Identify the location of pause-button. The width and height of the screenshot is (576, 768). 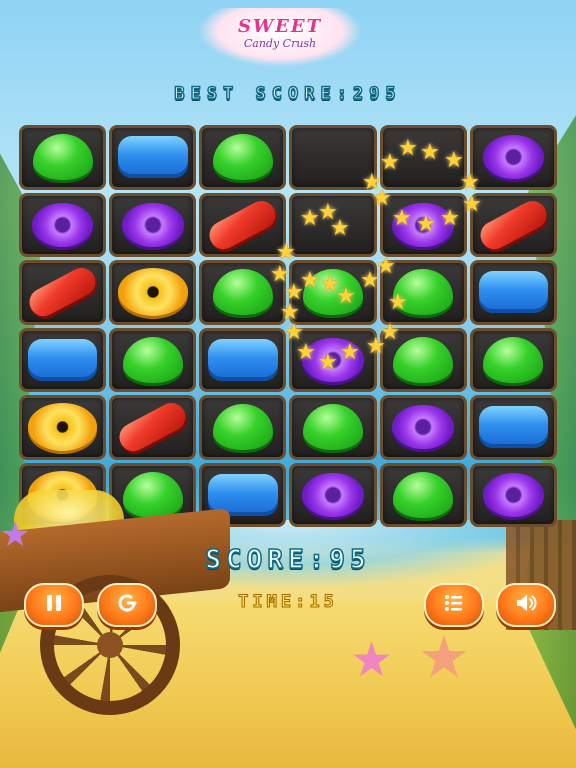
(54, 605).